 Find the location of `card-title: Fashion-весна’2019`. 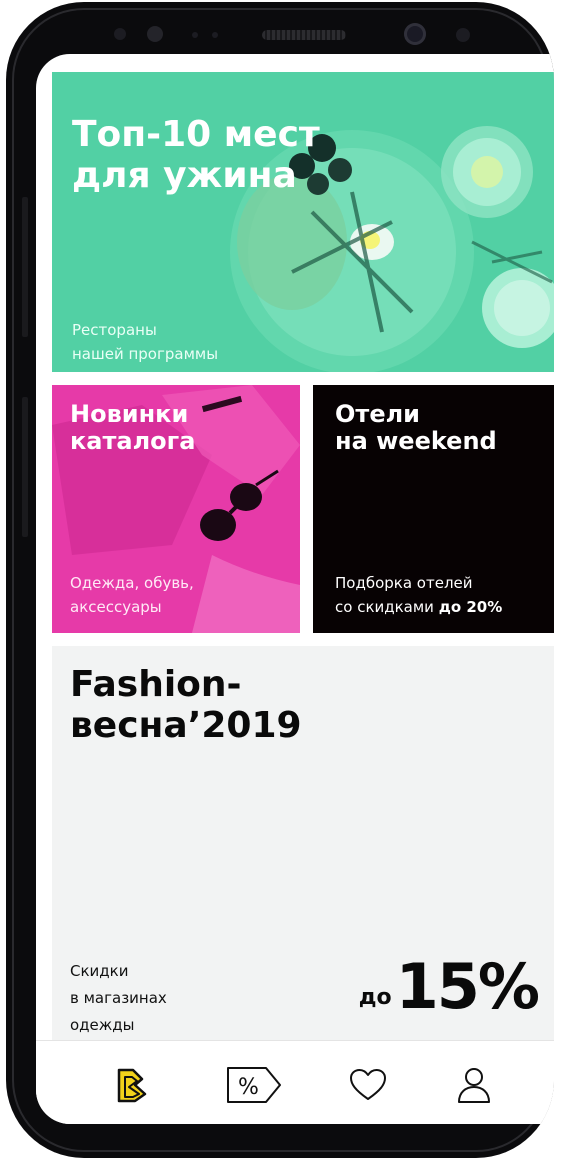

card-title: Fashion-весна’2019 is located at coordinates (186, 705).